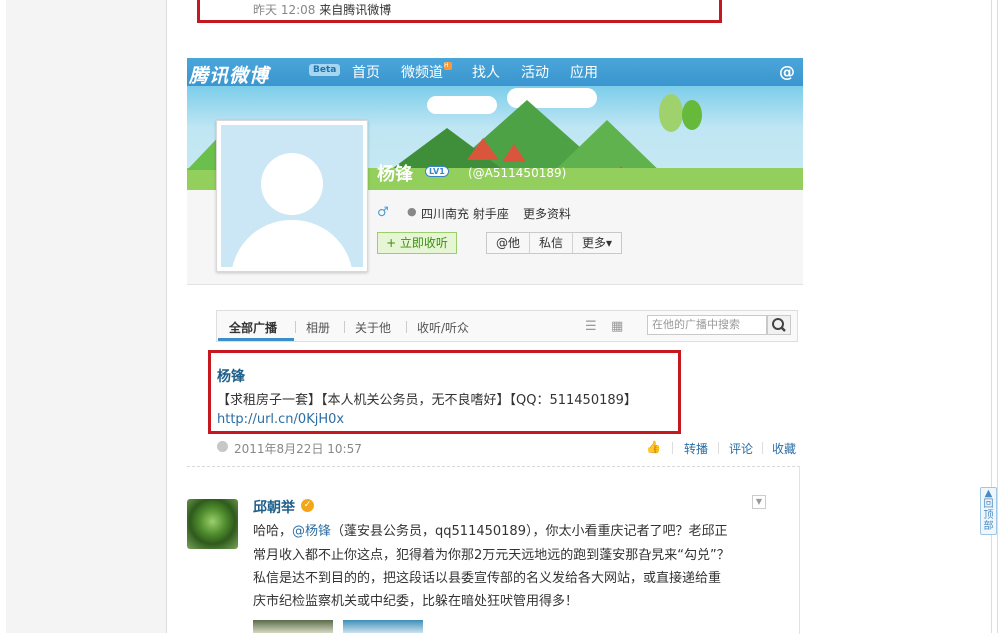 The width and height of the screenshot is (1000, 634). What do you see at coordinates (517, 173) in the screenshot?
I see `profile-handle: (@A511450189)` at bounding box center [517, 173].